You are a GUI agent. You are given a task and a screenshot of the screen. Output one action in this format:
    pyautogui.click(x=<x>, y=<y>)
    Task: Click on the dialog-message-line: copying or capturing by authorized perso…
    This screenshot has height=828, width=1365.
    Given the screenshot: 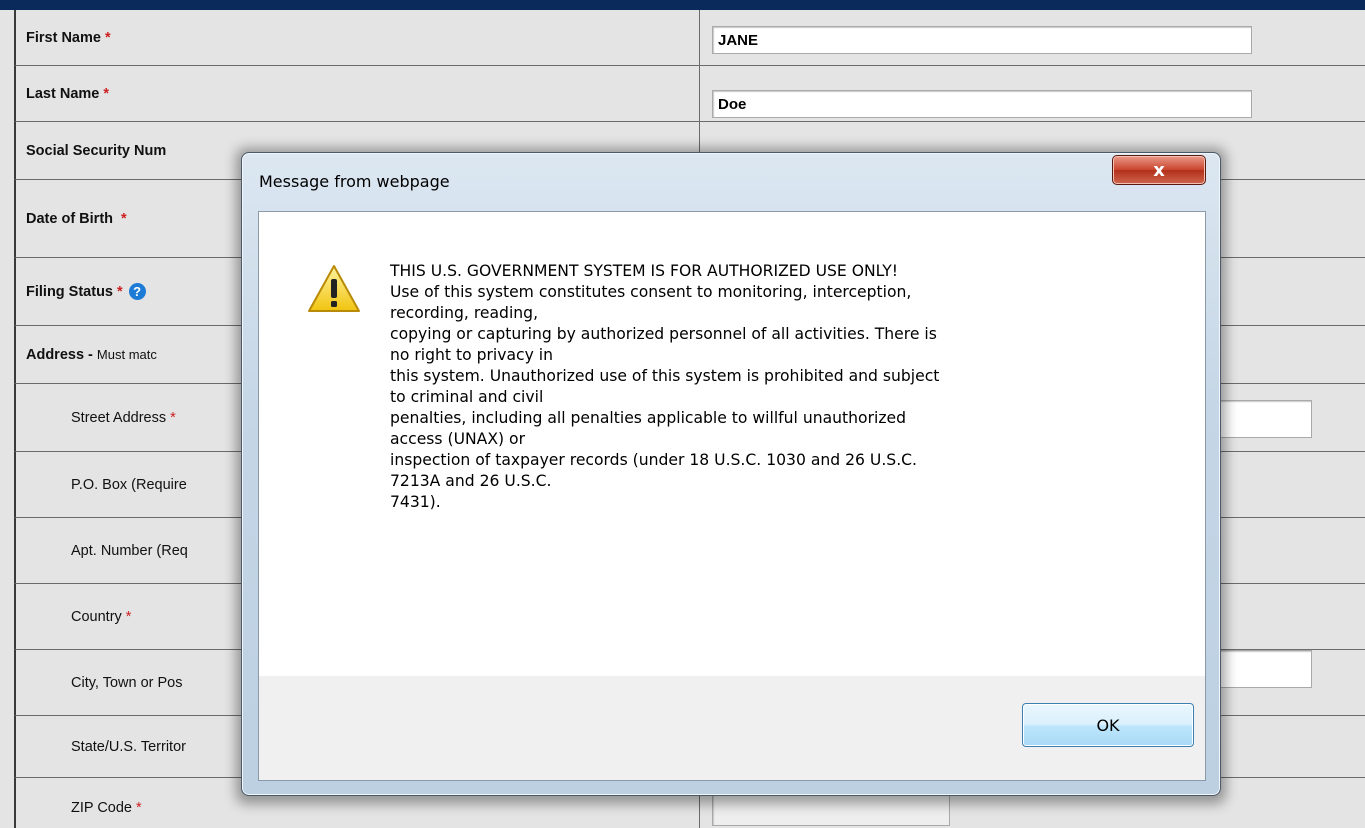 What is the action you would take?
    pyautogui.click(x=663, y=334)
    